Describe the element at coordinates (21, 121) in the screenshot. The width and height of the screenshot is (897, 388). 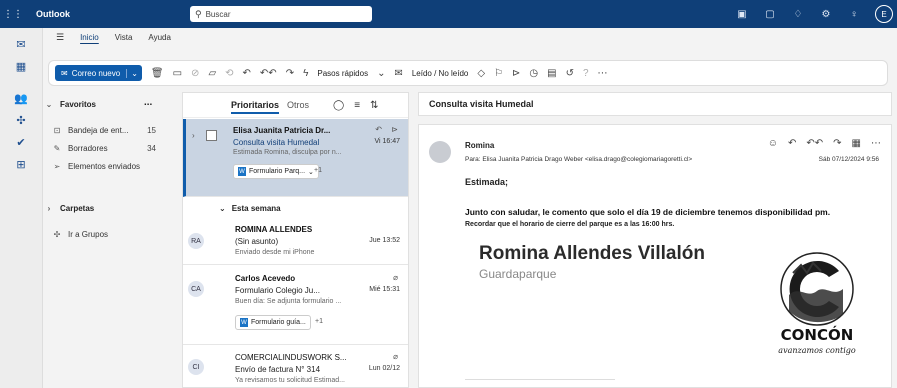
I see `groups-icon: ✣` at that location.